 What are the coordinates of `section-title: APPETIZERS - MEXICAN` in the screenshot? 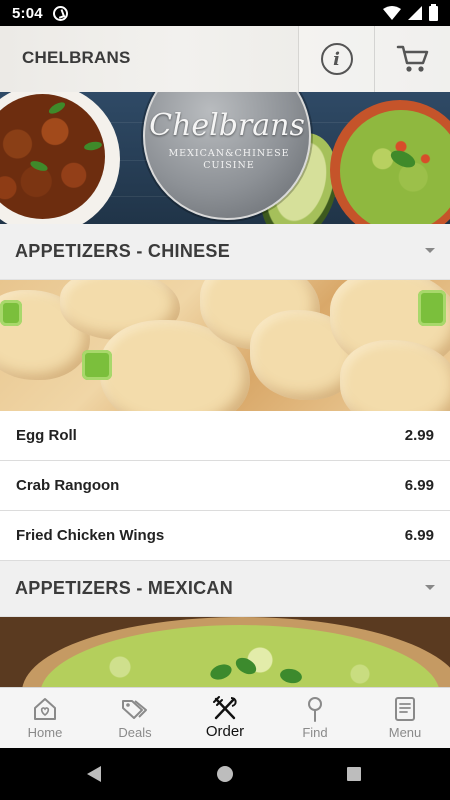 It's located at (124, 588).